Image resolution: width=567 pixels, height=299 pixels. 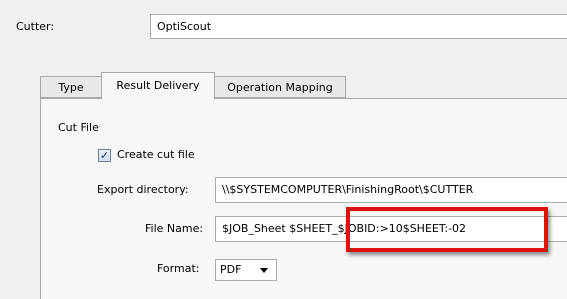 I want to click on cut-file-section-title: Cut File, so click(x=78, y=127).